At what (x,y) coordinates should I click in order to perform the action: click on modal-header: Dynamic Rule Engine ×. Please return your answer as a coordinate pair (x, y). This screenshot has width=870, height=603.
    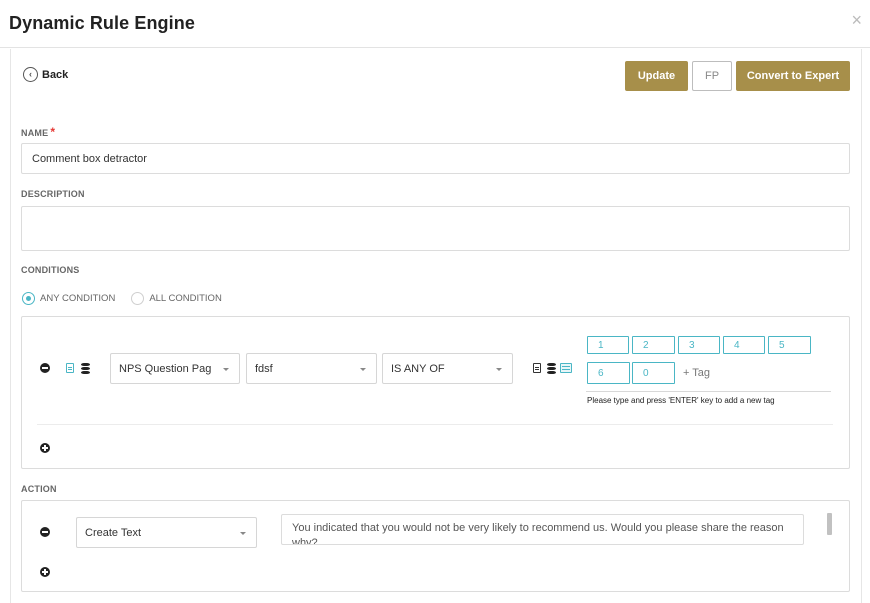
    Looking at the image, I should click on (435, 24).